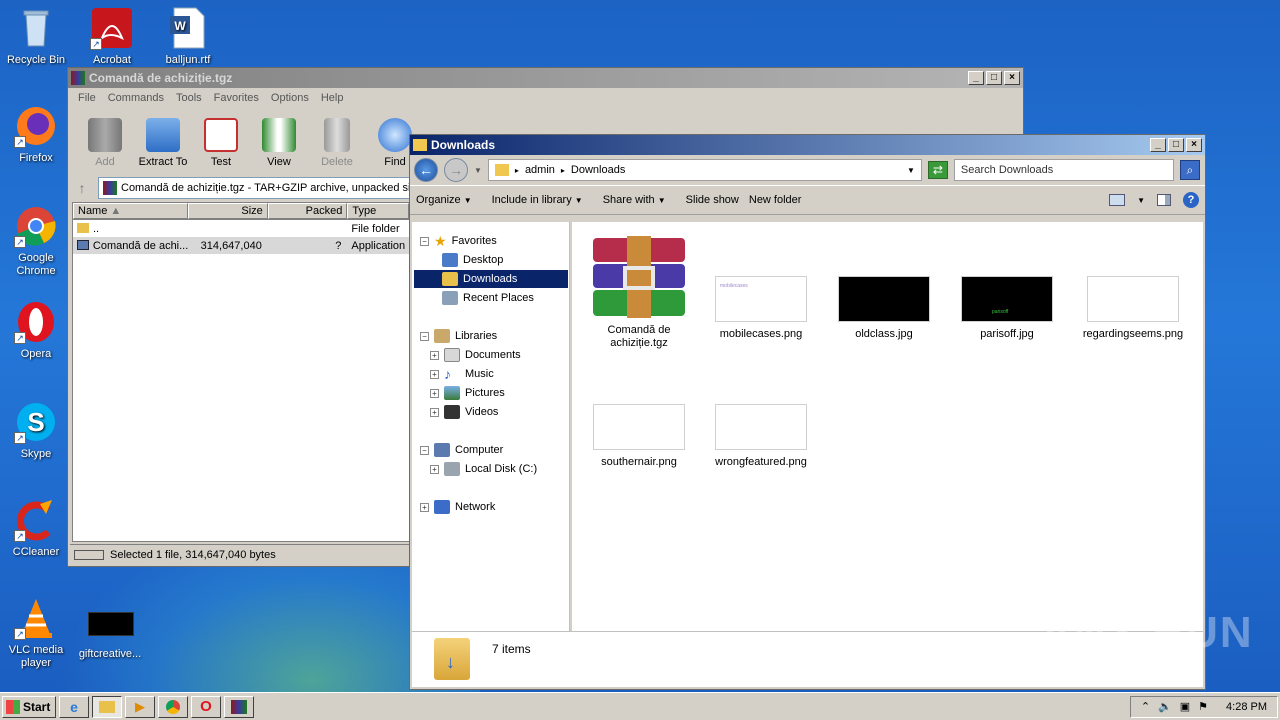 The image size is (1280, 720). What do you see at coordinates (483, 469) in the screenshot?
I see `nav-local-disk: + Local Disk (C:)` at bounding box center [483, 469].